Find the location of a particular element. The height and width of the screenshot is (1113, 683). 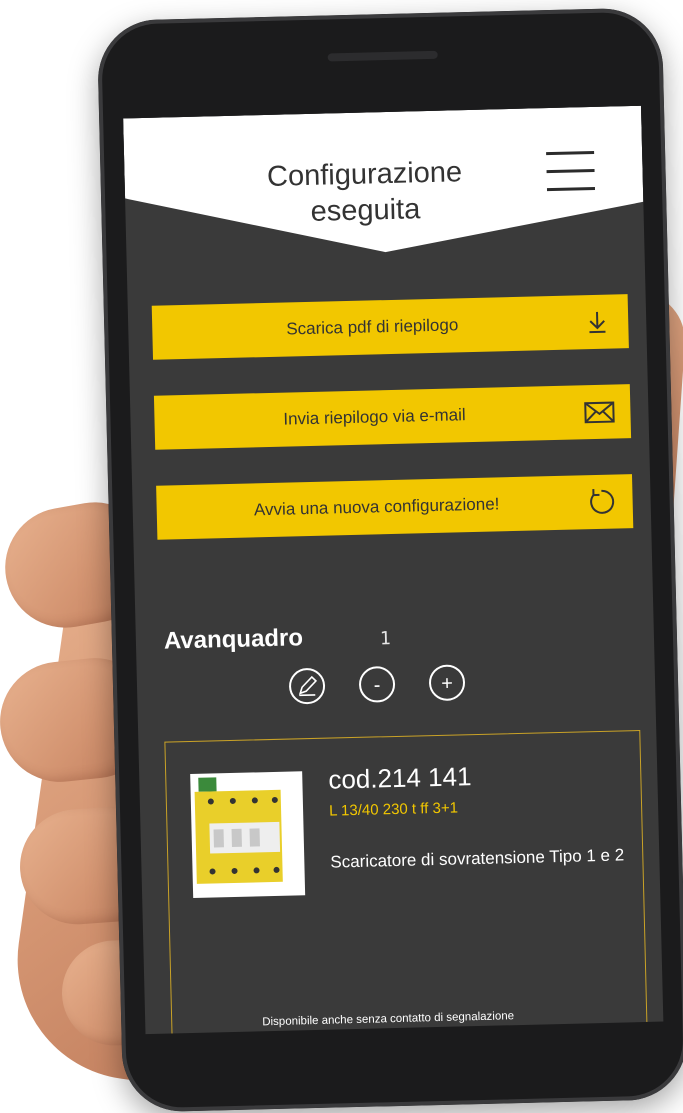

pencil-icon is located at coordinates (308, 686).